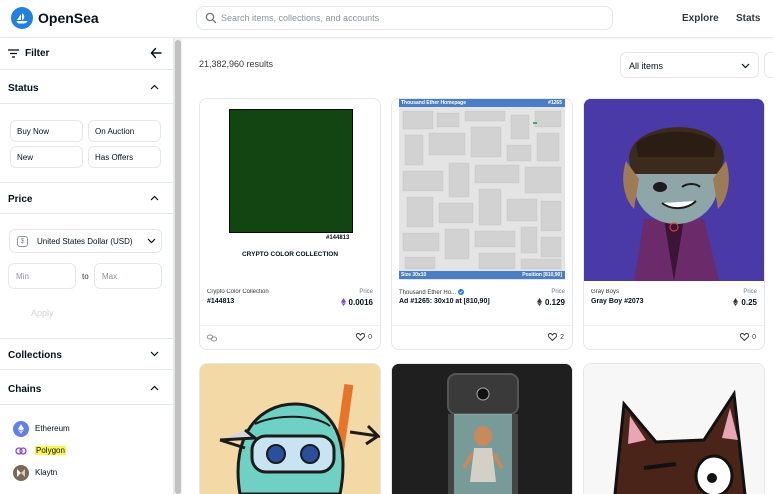  Describe the element at coordinates (21, 429) in the screenshot. I see `ethereum-icon` at that location.